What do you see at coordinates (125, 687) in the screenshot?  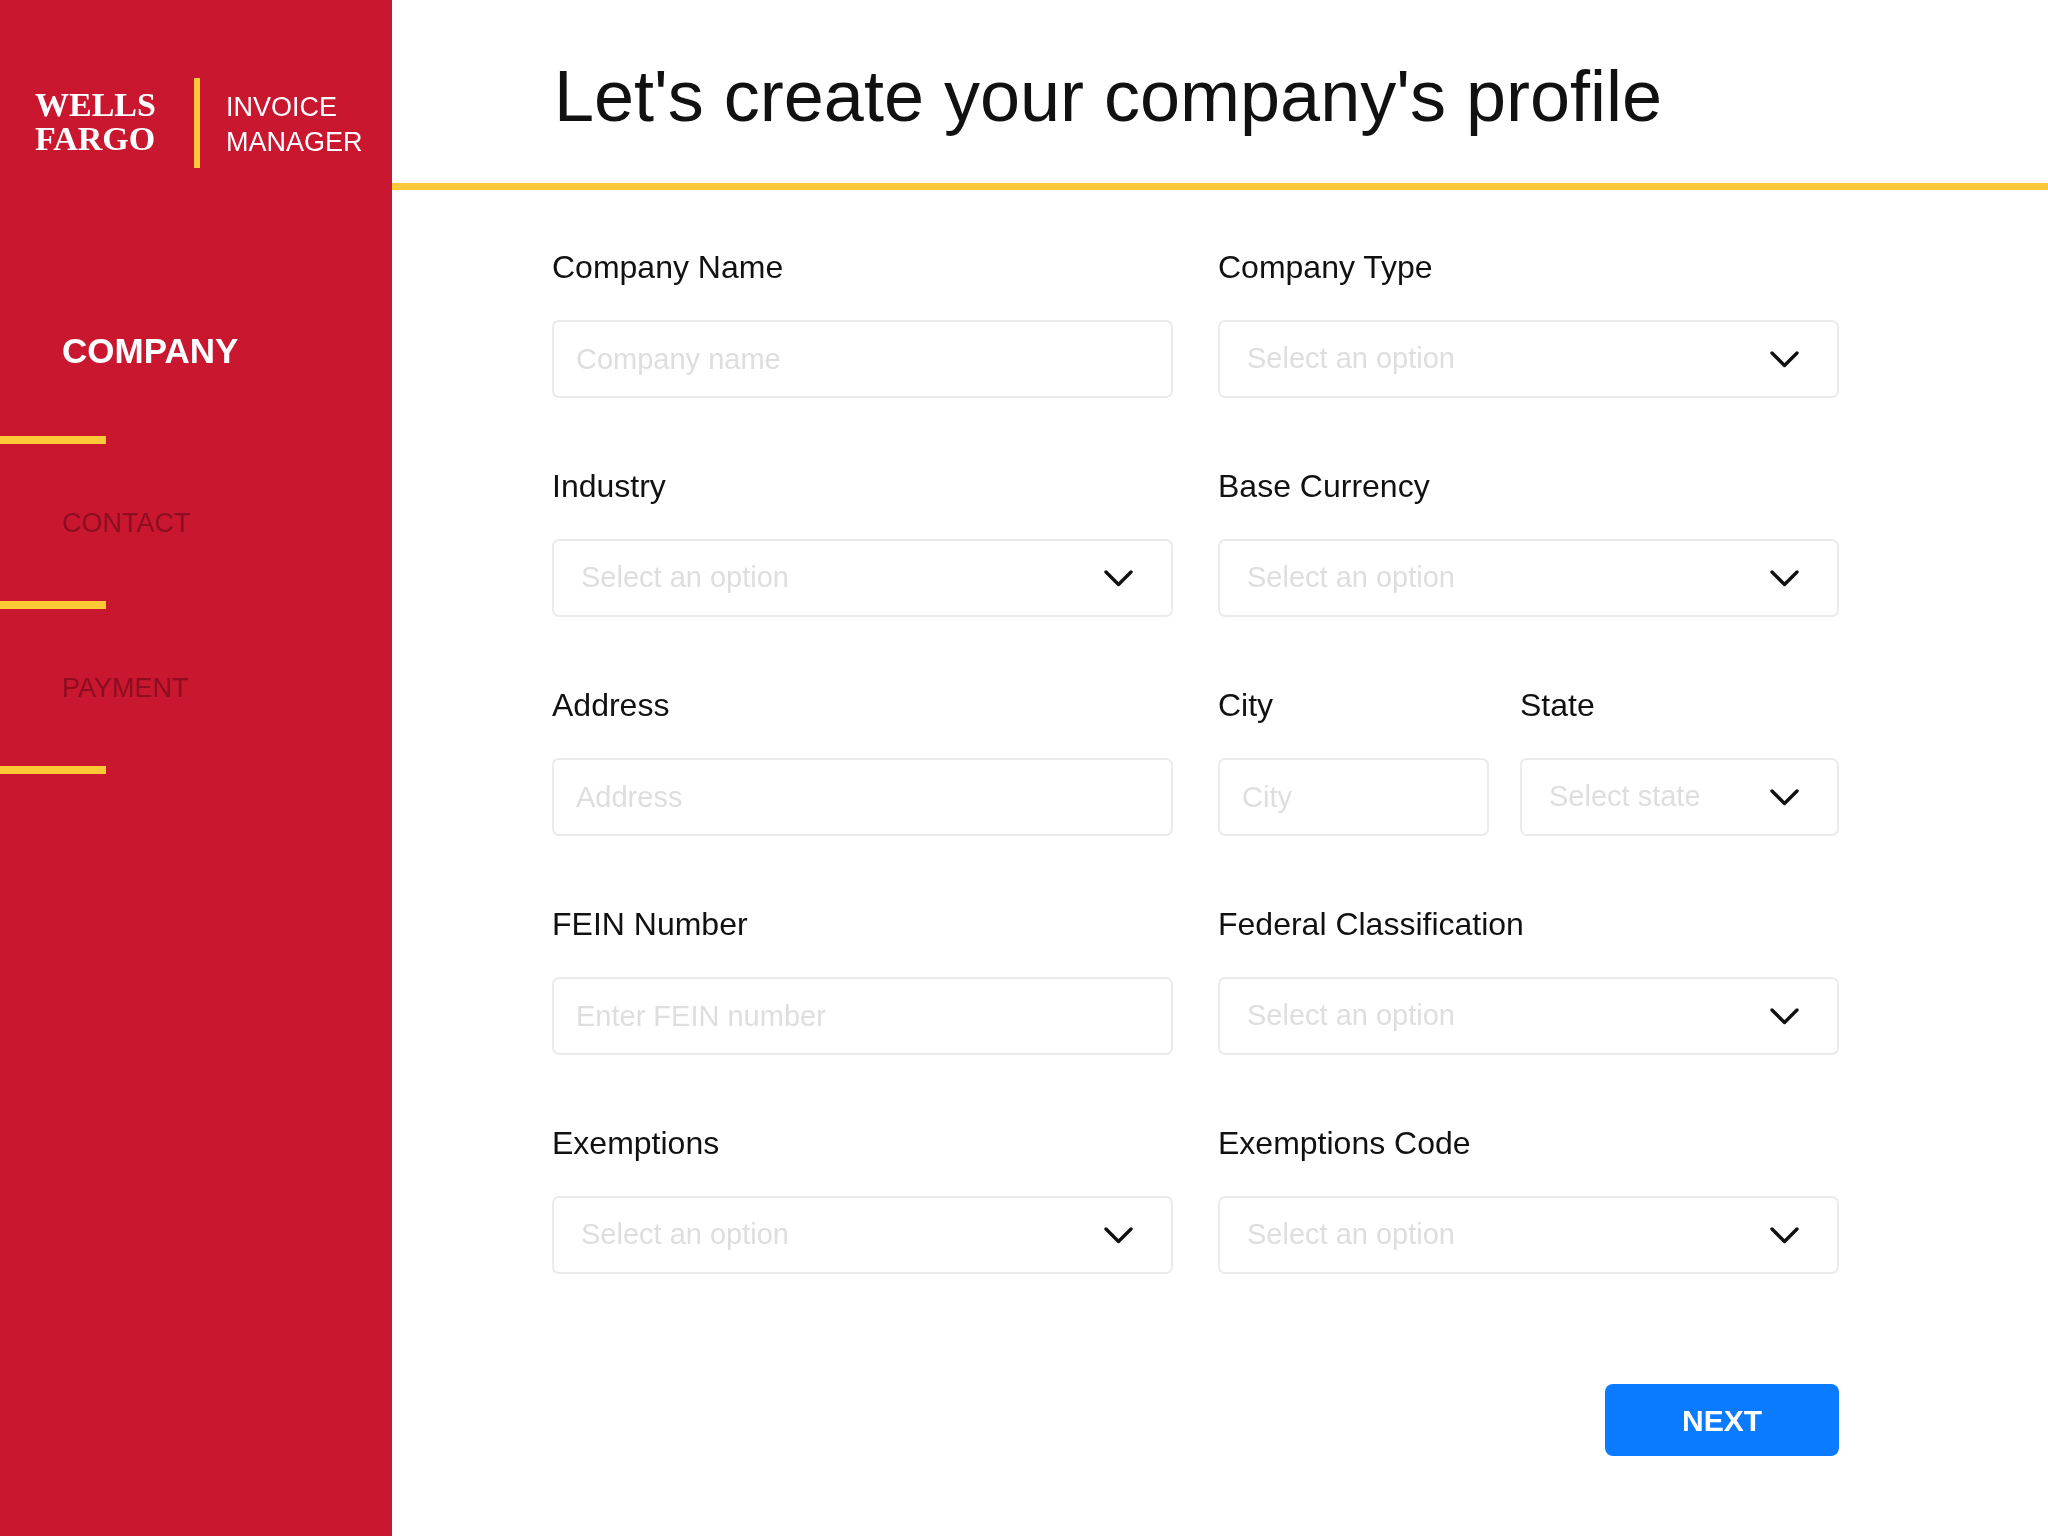 I see `step-nav-item: PAYMENT` at bounding box center [125, 687].